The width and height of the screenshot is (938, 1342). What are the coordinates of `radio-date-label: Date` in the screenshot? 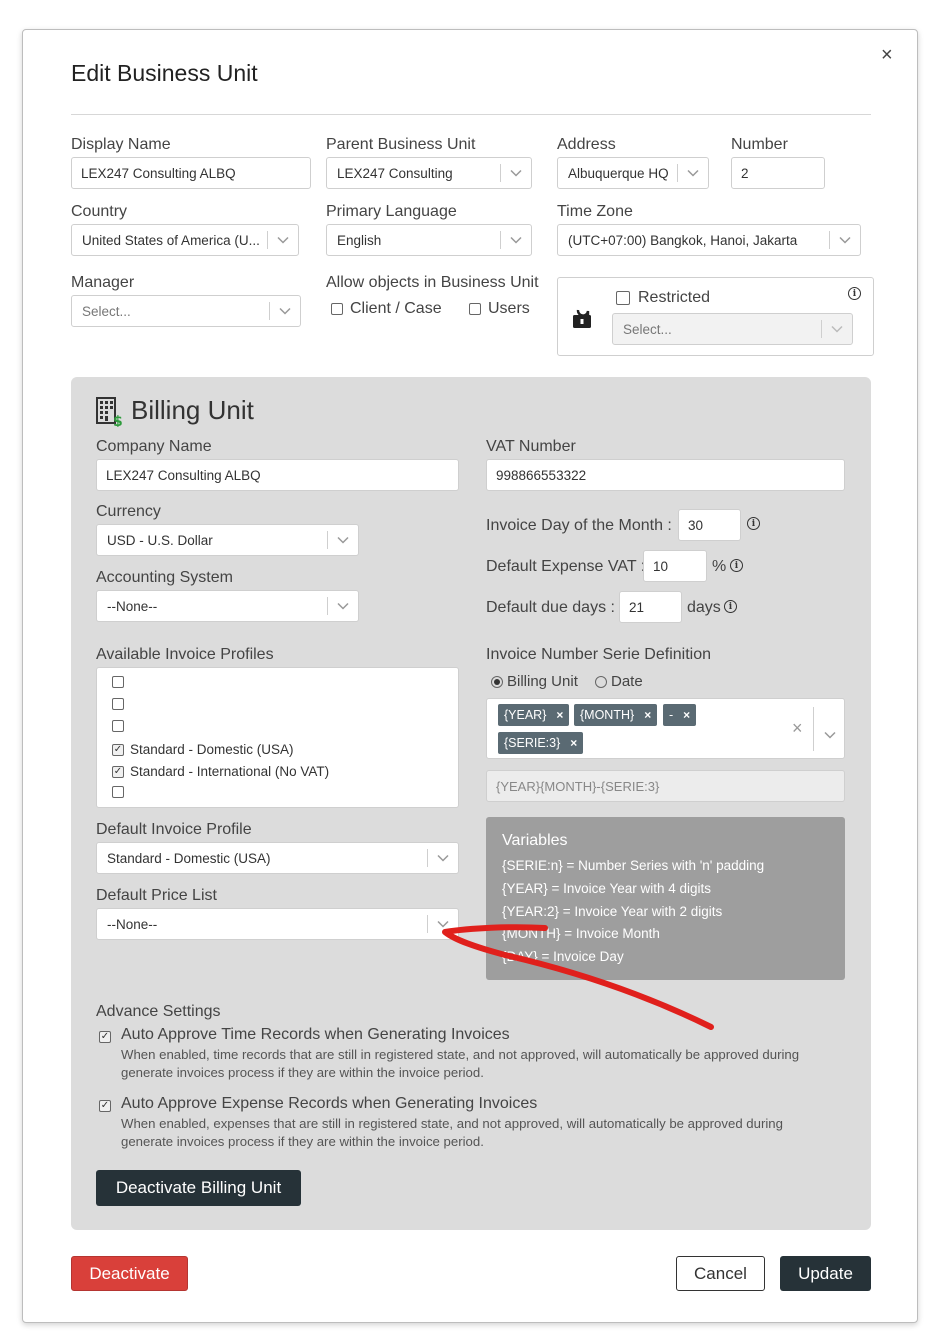 It's located at (627, 681).